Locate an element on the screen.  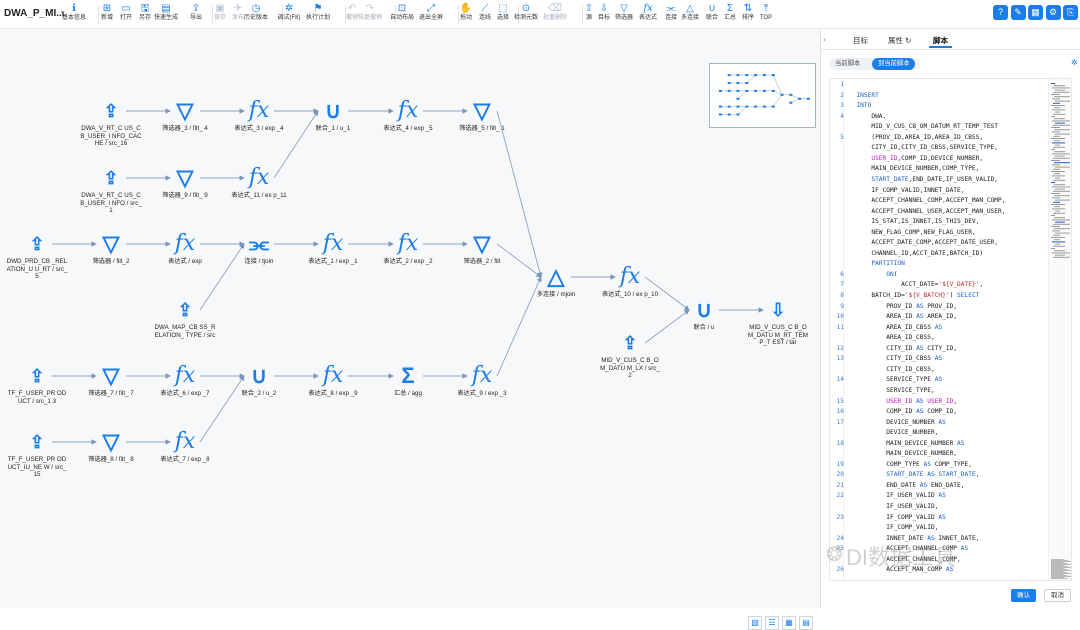
toolbar-button-sort: ⇅排序 is located at coordinates (748, 15).